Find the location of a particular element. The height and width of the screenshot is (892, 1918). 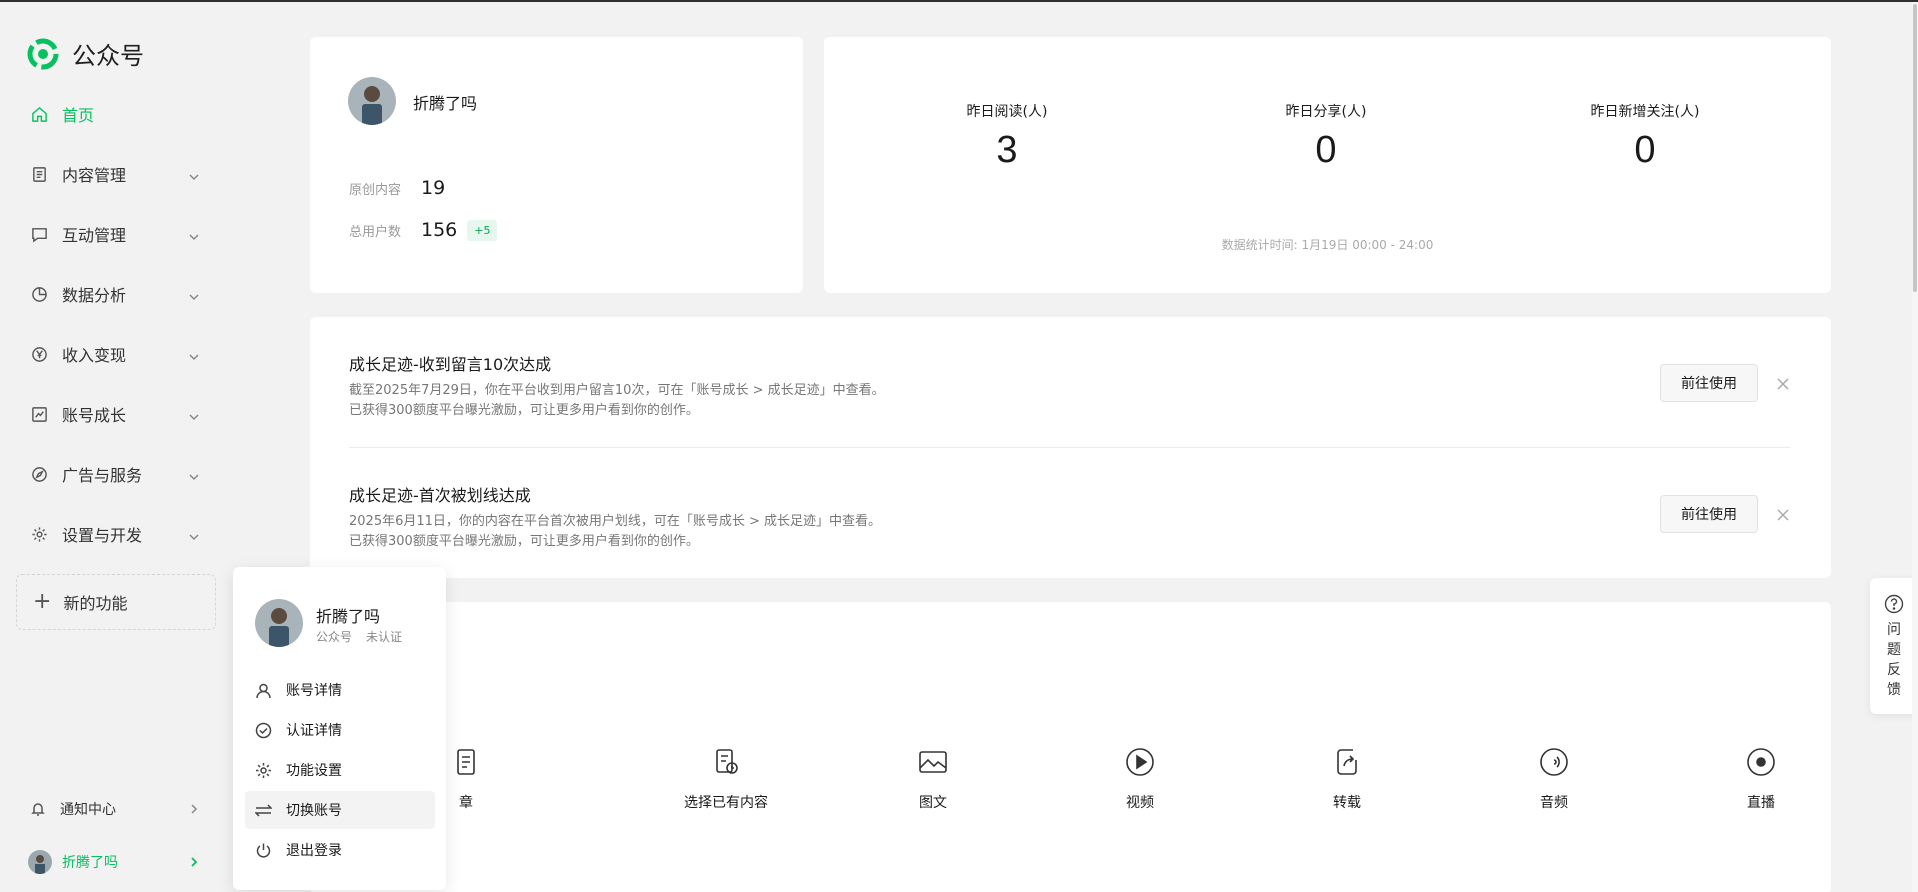

sidebar-item-settings: 设置与开发 is located at coordinates (115, 534).